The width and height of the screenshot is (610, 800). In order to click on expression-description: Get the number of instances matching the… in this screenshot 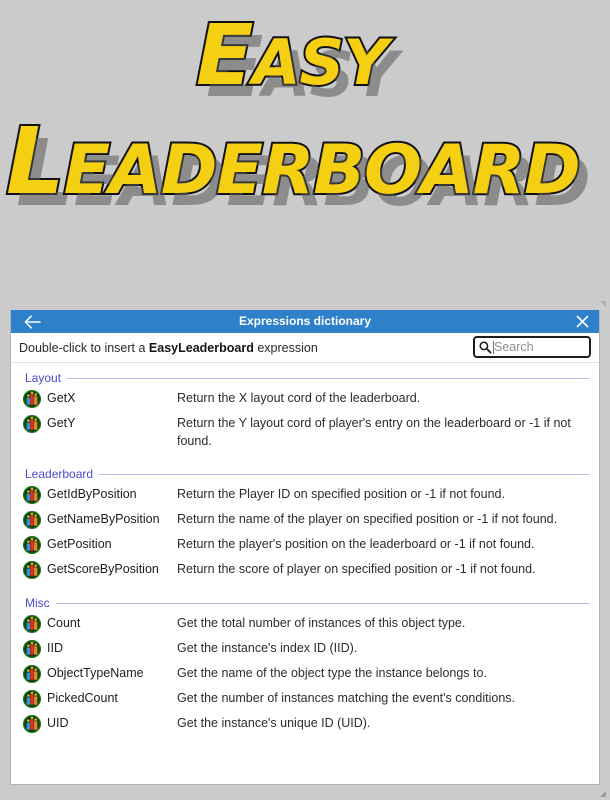, I will do `click(346, 698)`.